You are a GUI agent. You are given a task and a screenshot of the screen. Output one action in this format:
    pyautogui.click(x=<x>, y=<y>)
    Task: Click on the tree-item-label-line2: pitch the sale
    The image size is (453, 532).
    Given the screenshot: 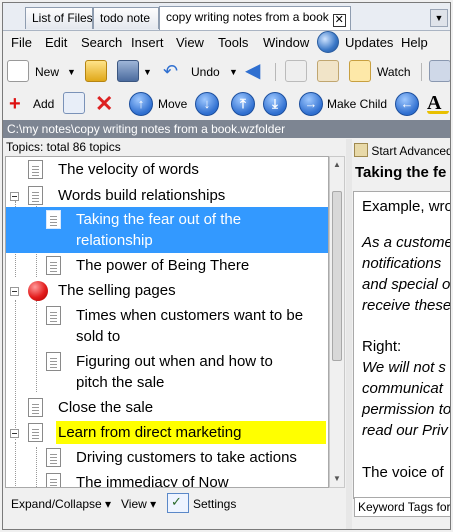 What is the action you would take?
    pyautogui.click(x=120, y=382)
    